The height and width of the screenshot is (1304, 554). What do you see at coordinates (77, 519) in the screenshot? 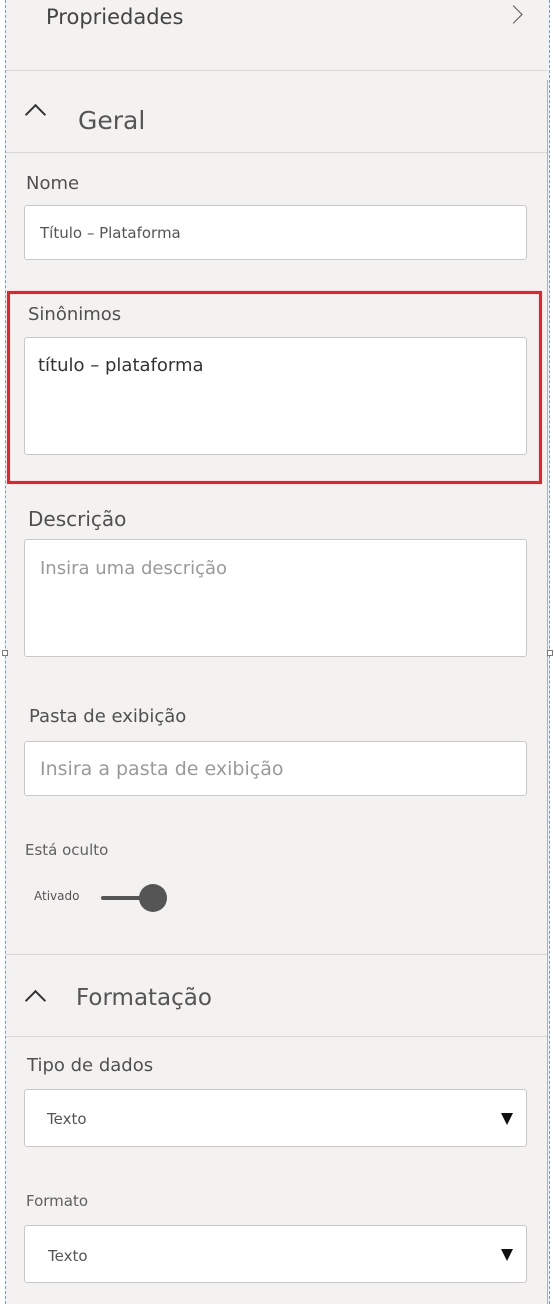
I see `descricao-label: Descrição` at bounding box center [77, 519].